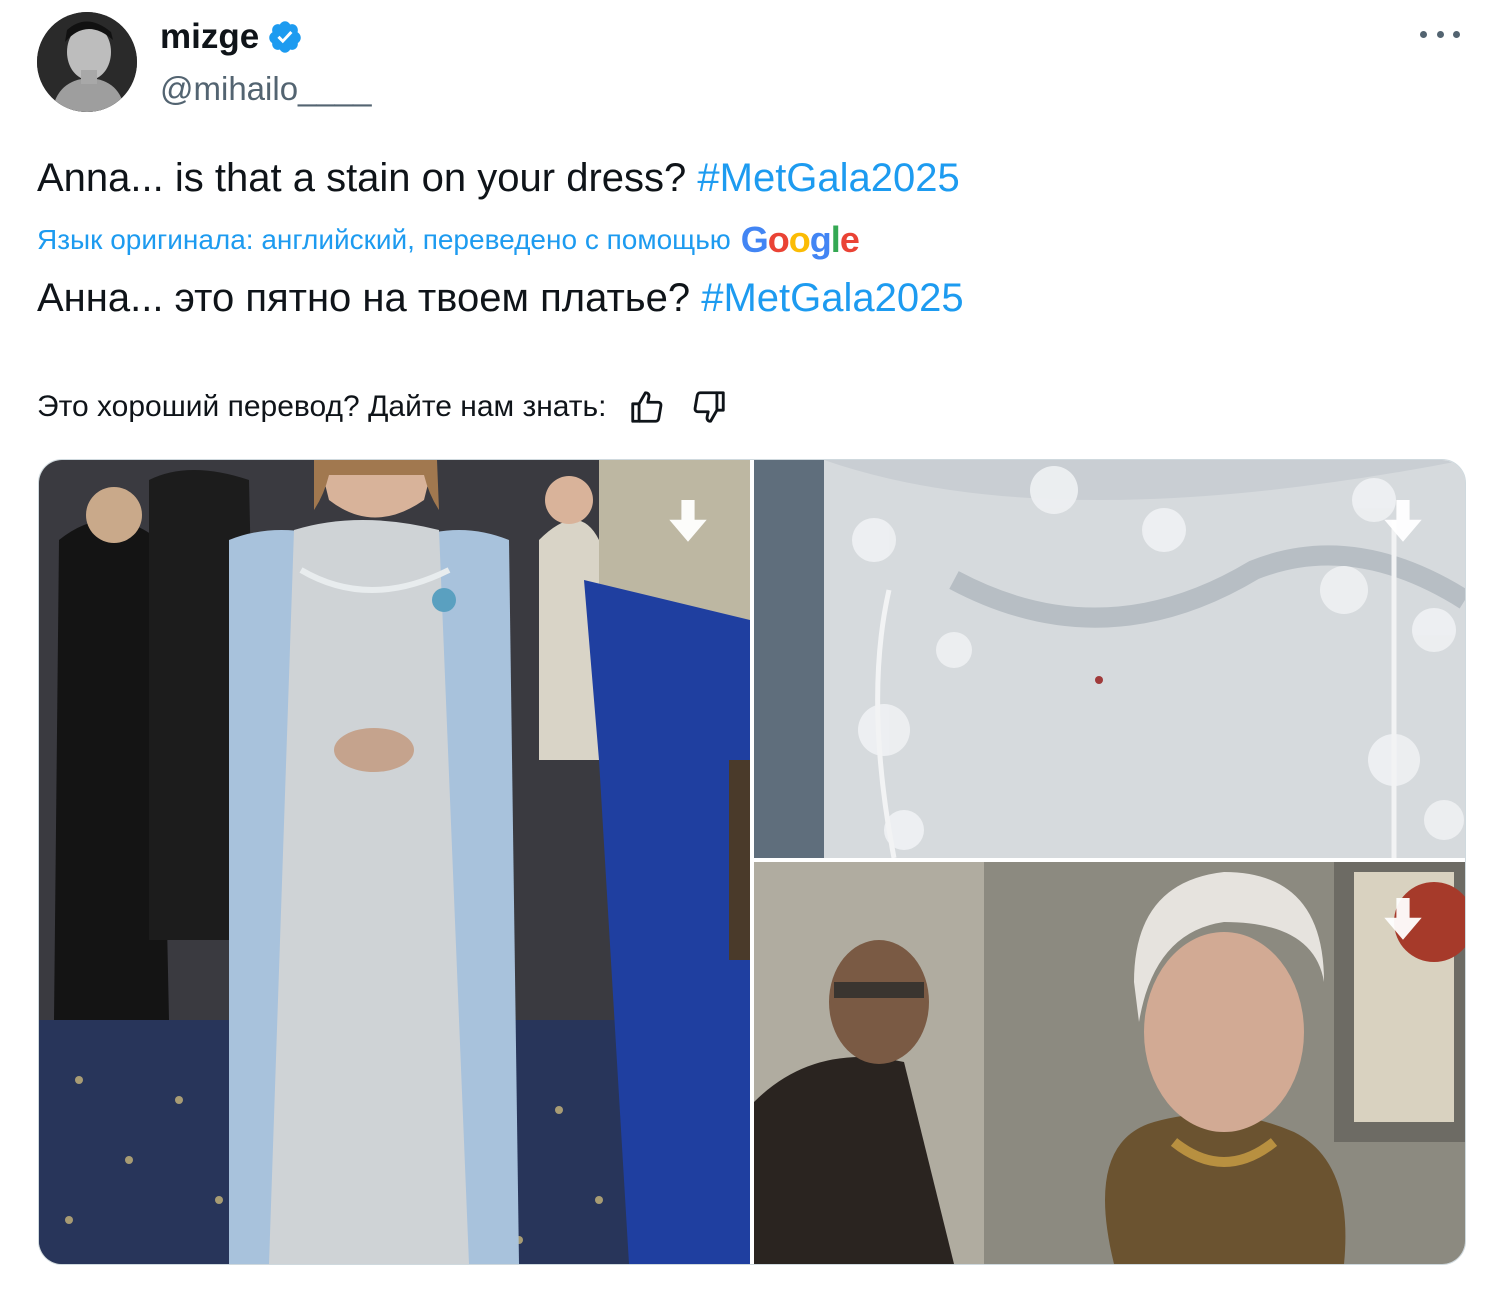 Image resolution: width=1500 pixels, height=1290 pixels. I want to click on author-handle: @mihailo____, so click(265, 89).